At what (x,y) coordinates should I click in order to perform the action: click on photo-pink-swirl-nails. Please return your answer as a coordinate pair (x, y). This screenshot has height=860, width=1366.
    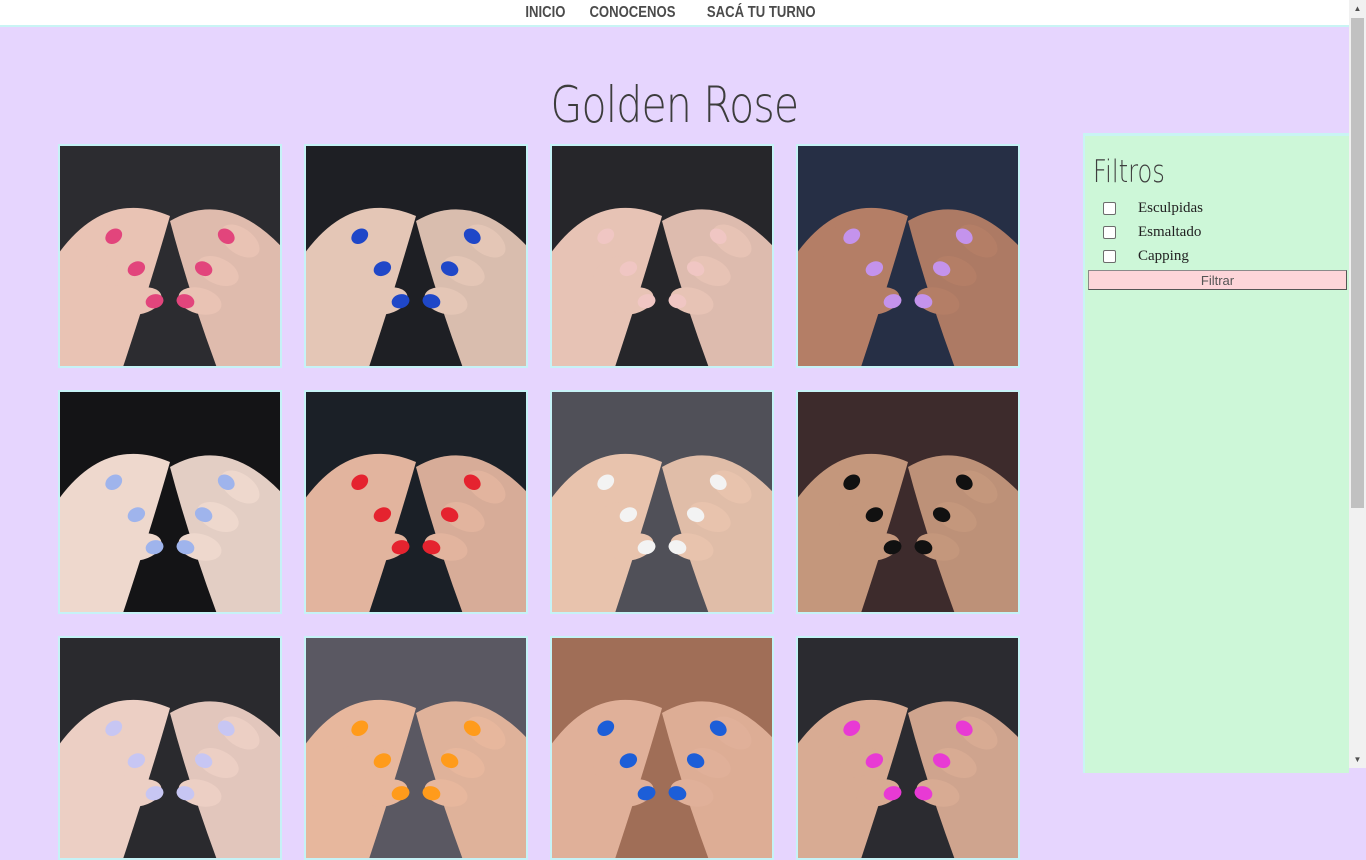
    Looking at the image, I should click on (170, 256).